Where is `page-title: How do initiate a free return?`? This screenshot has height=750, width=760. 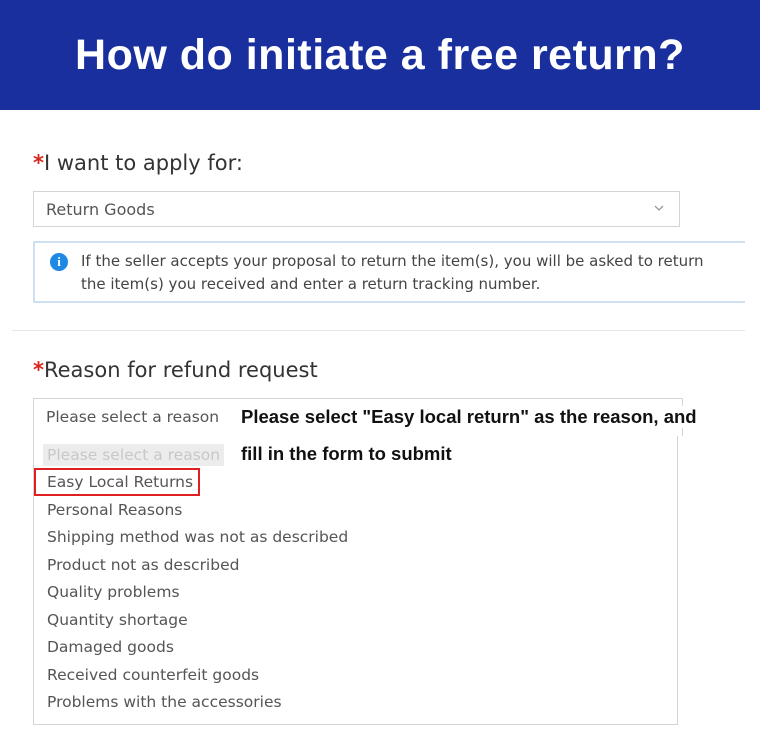
page-title: How do initiate a free return? is located at coordinates (380, 54).